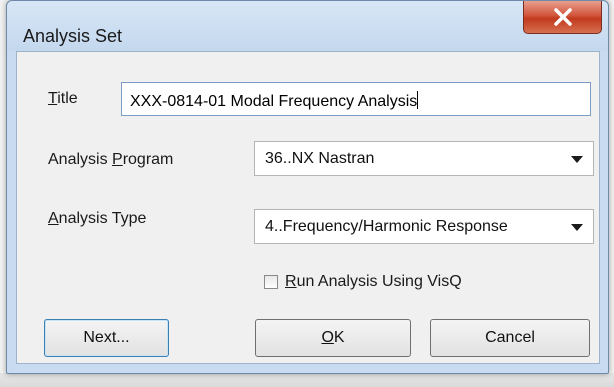 The height and width of the screenshot is (387, 614). I want to click on ok-button-label: OK, so click(333, 337).